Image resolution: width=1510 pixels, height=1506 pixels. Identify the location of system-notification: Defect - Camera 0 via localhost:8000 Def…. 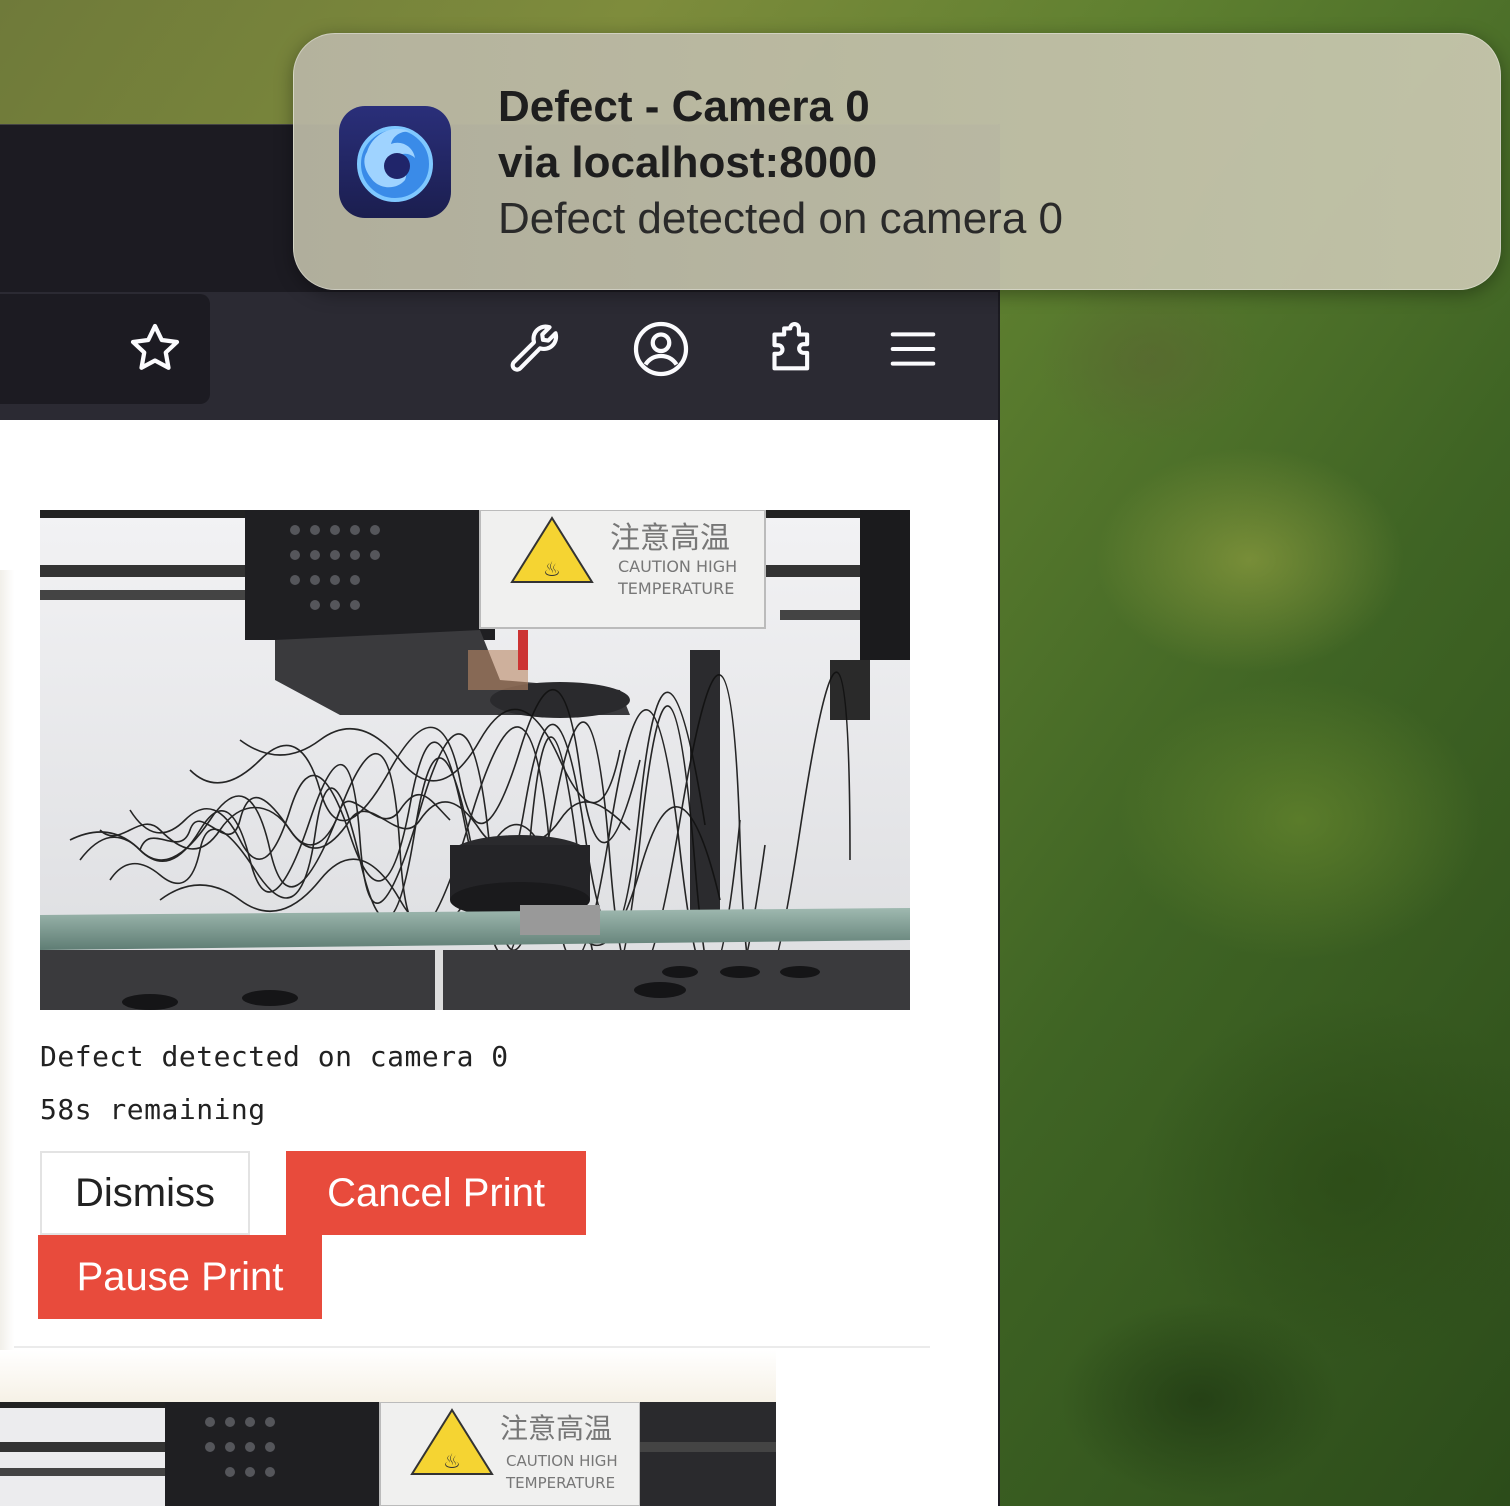
(897, 161).